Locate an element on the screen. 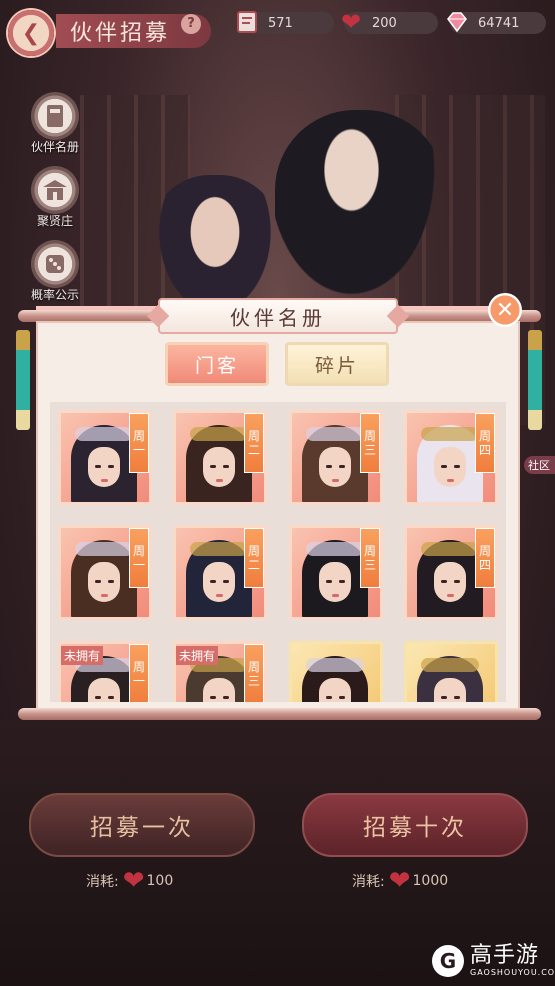  side-menu-pavilion: 聚贤庄 is located at coordinates (55, 197).